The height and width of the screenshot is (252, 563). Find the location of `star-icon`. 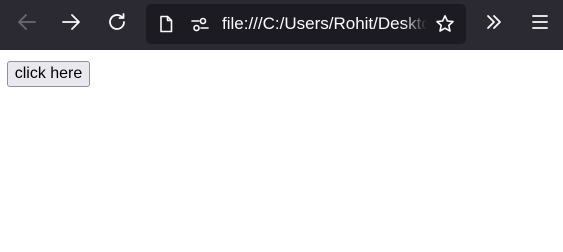

star-icon is located at coordinates (445, 24).